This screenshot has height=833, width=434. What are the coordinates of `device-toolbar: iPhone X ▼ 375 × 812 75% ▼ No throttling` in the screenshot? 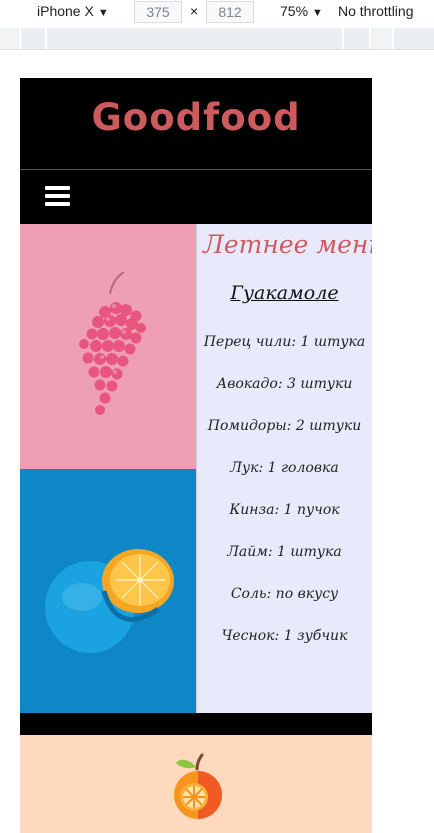 It's located at (217, 13).